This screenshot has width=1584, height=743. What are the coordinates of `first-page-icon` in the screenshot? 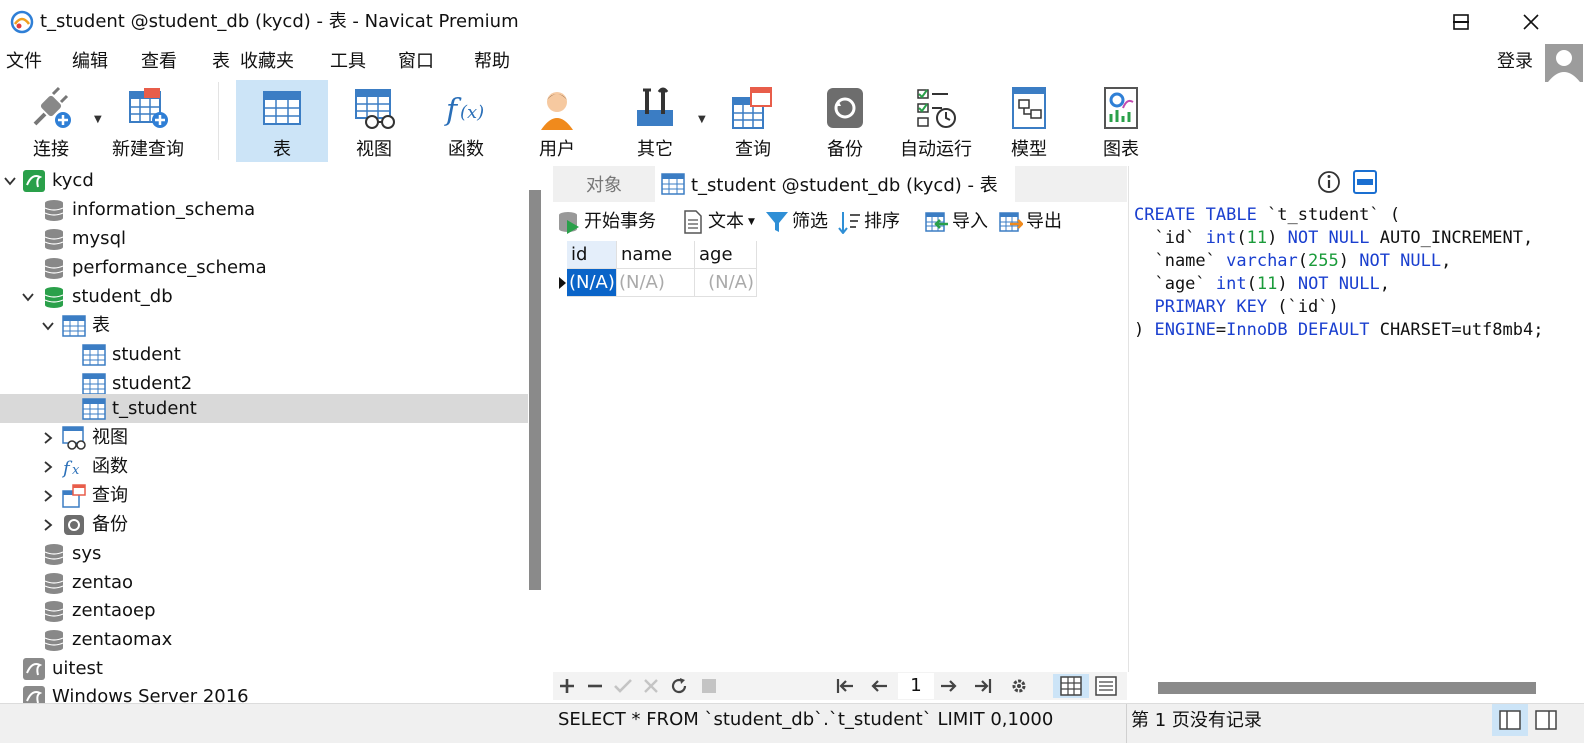 It's located at (845, 686).